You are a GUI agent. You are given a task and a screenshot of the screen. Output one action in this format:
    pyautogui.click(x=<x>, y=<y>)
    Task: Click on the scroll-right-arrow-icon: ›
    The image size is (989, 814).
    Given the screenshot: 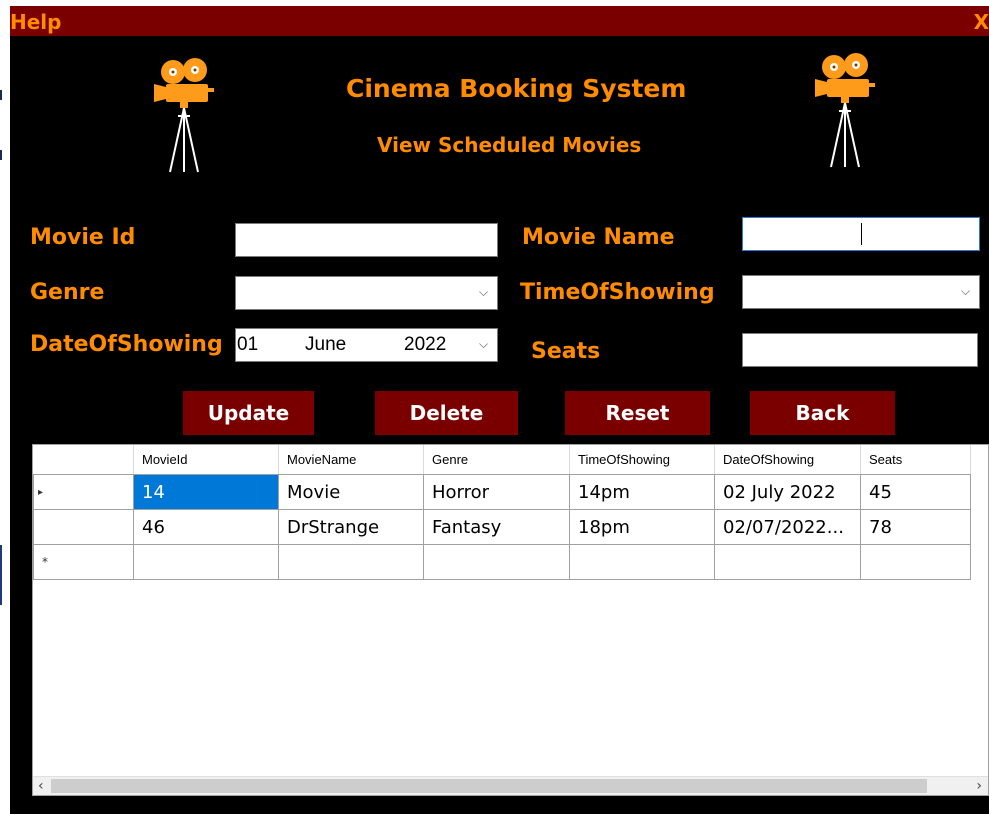 What is the action you would take?
    pyautogui.click(x=979, y=786)
    